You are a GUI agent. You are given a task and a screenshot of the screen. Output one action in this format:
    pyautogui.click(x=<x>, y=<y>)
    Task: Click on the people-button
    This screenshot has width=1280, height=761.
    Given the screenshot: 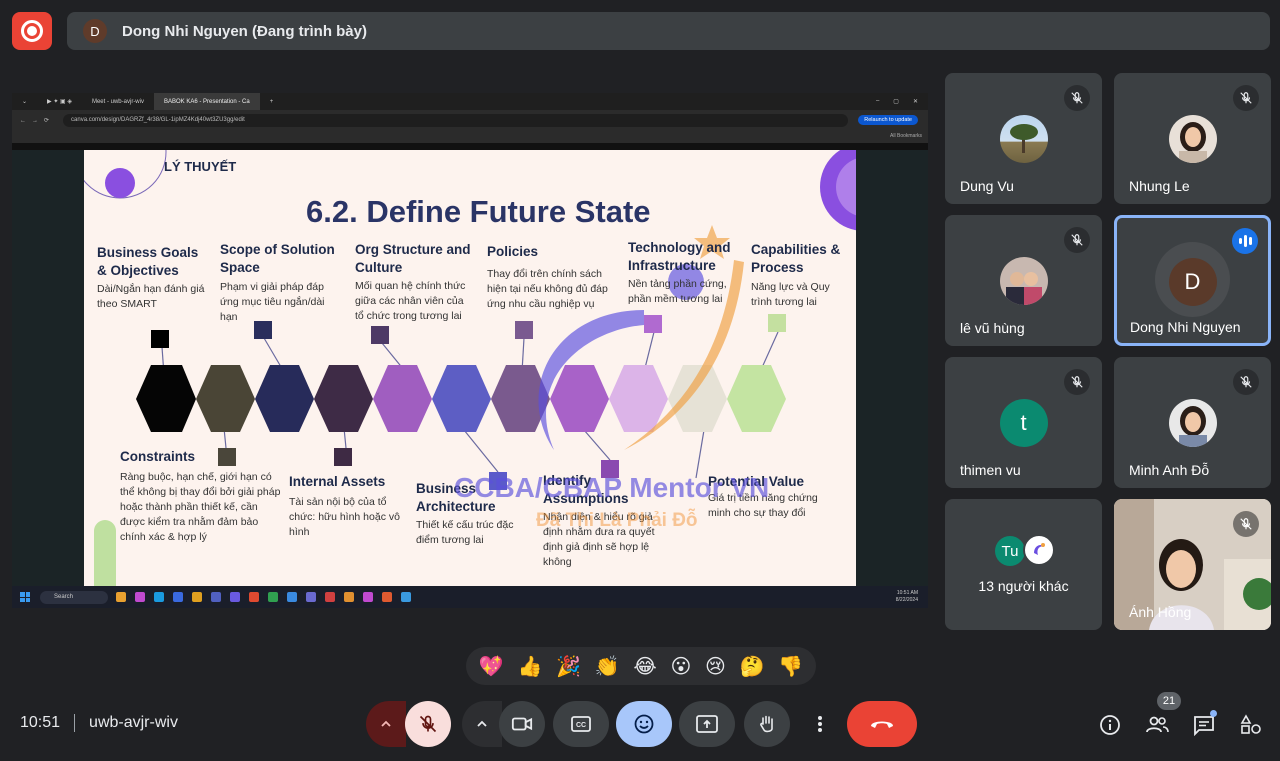 What is the action you would take?
    pyautogui.click(x=1157, y=725)
    